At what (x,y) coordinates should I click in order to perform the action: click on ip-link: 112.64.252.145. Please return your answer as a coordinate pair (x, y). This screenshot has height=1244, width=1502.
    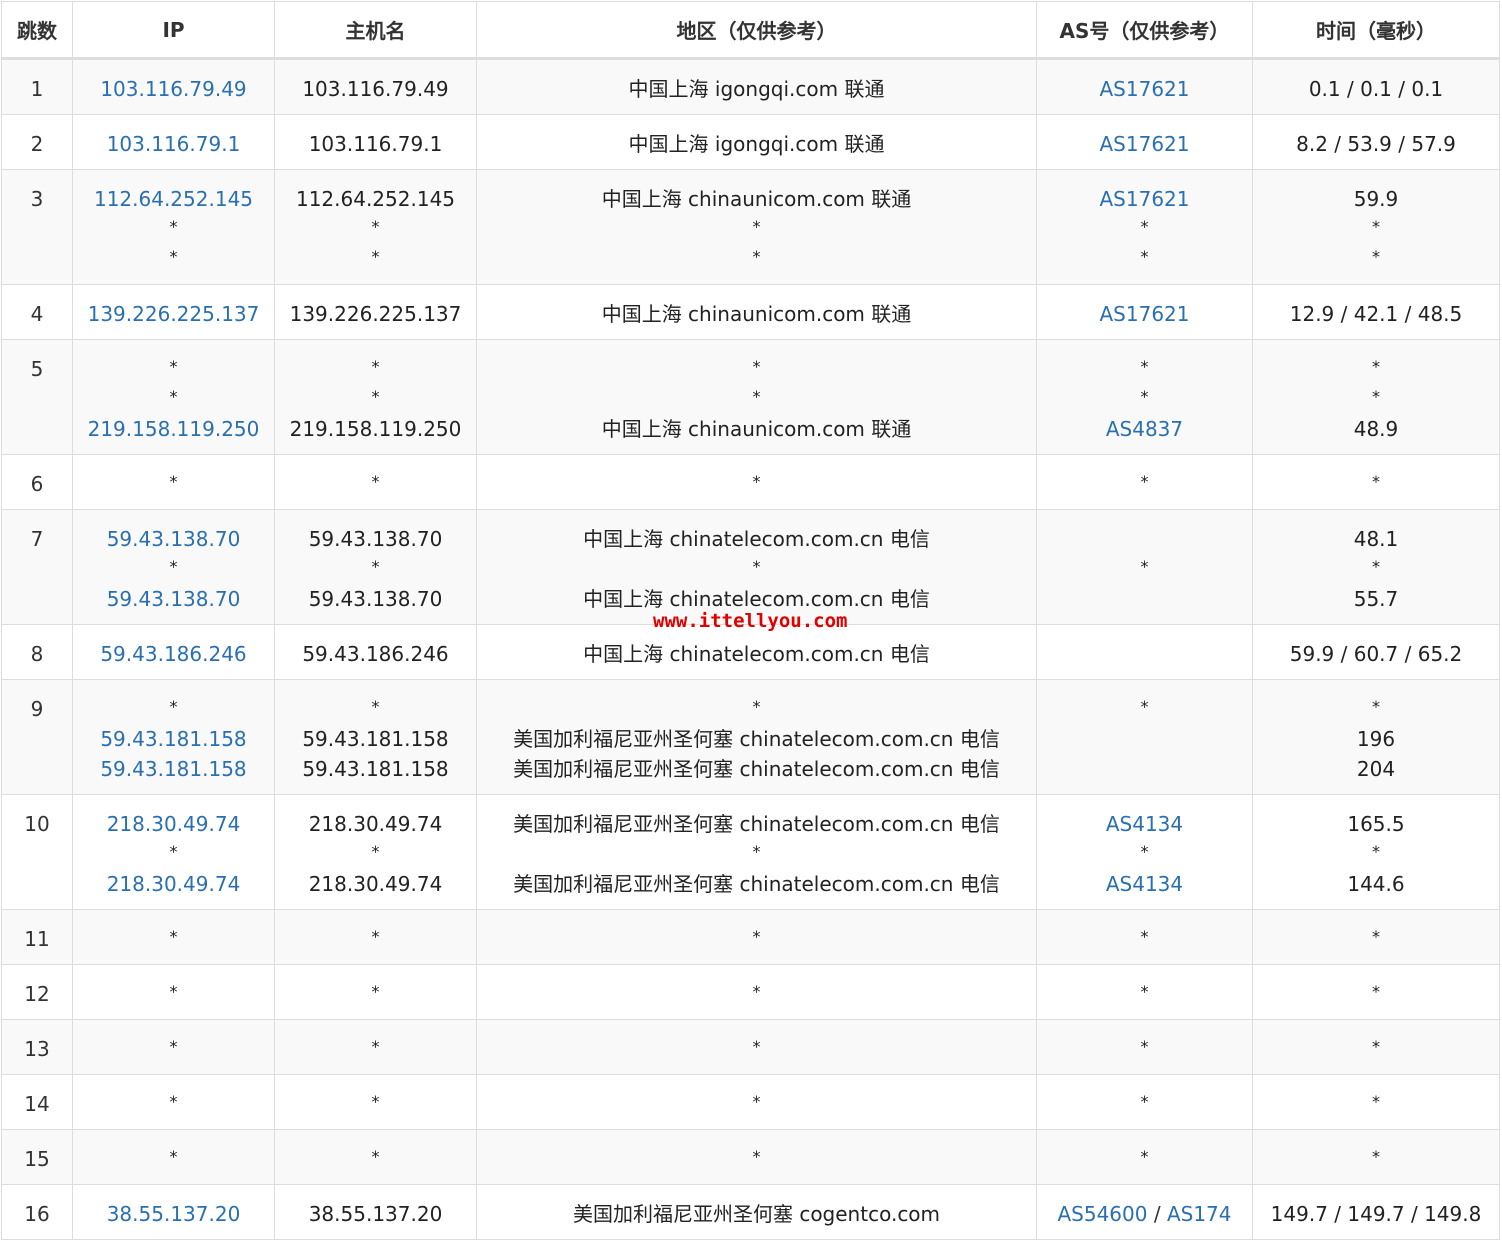
    Looking at the image, I should click on (173, 199).